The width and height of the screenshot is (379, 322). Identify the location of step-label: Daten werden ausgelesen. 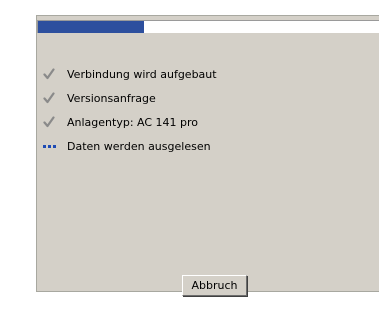
(139, 146).